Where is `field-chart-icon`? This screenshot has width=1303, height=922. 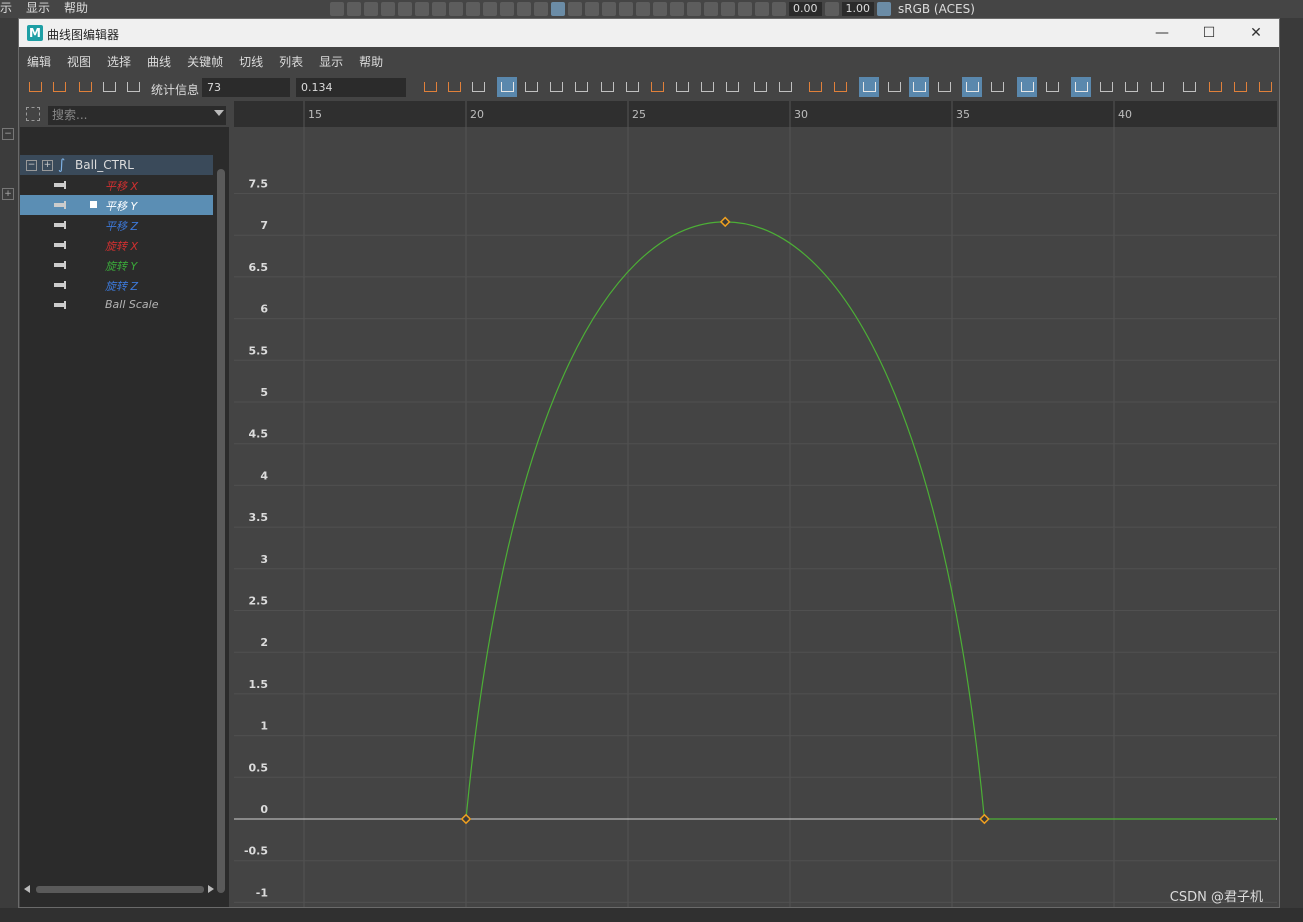
field-chart-icon is located at coordinates (490, 9).